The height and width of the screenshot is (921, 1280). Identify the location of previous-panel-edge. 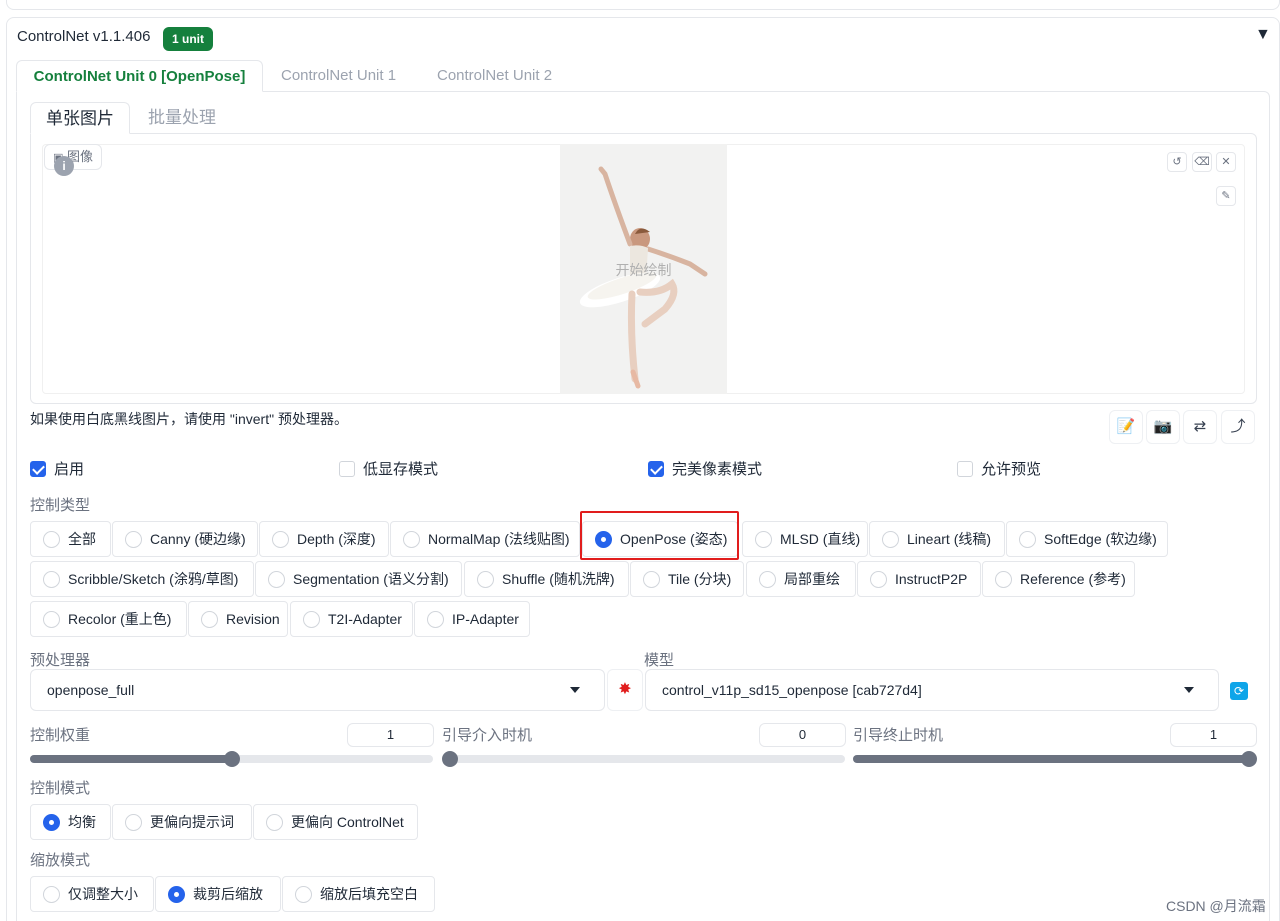
(643, 5).